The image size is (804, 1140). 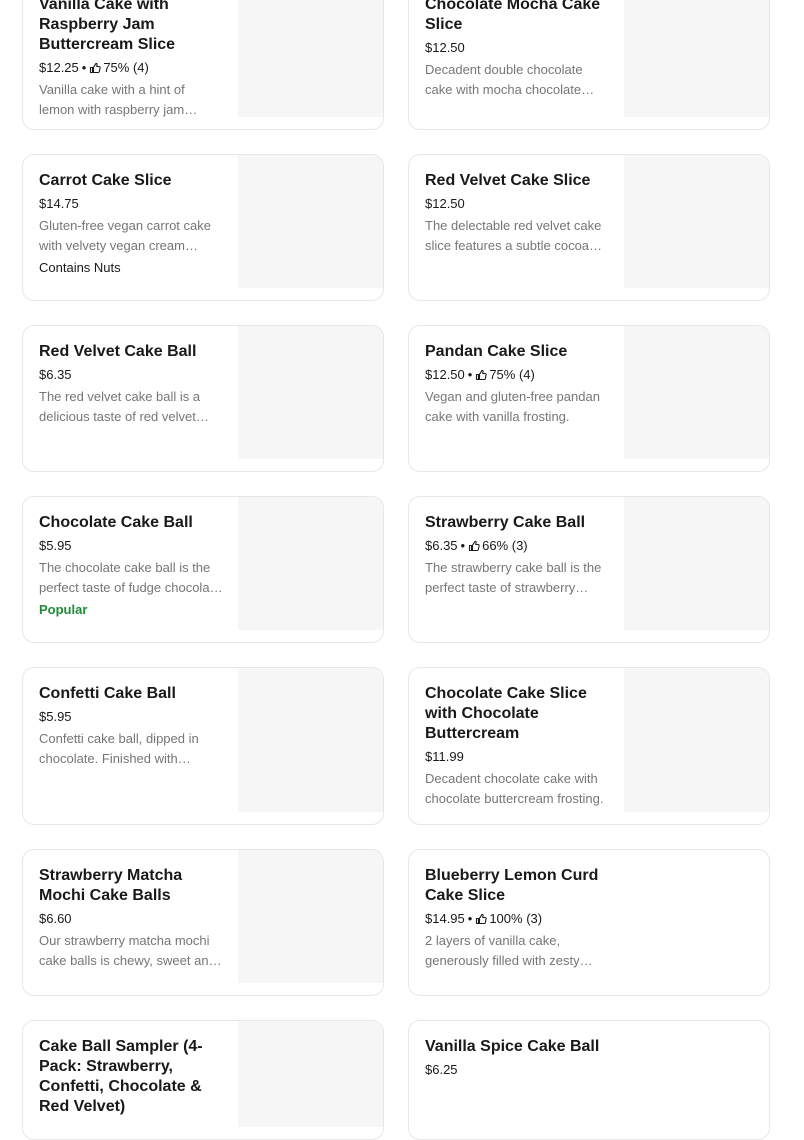 I want to click on menu-item-title: Red Velvet Cake Ball, so click(x=118, y=351).